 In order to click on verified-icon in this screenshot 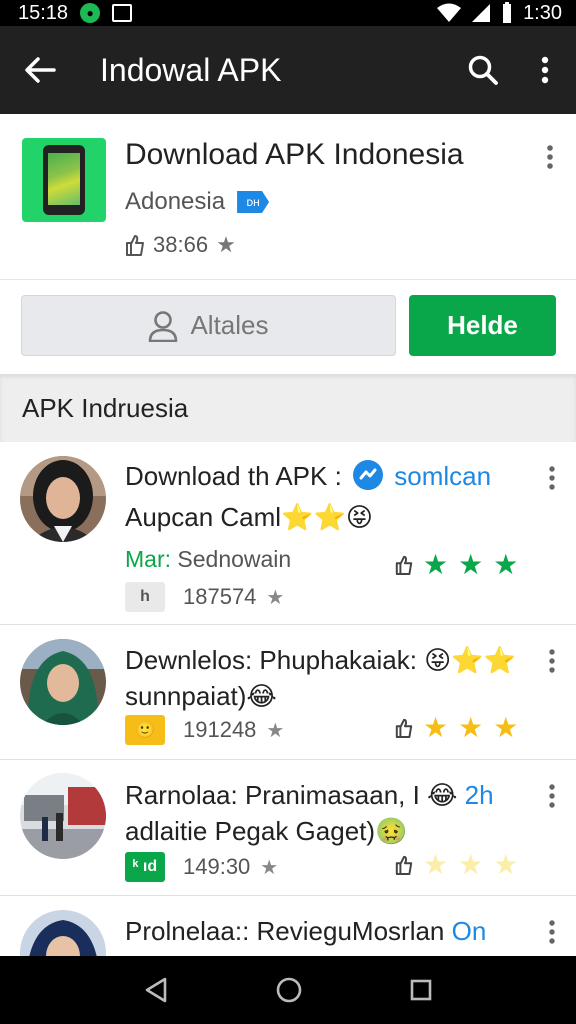, I will do `click(368, 475)`.